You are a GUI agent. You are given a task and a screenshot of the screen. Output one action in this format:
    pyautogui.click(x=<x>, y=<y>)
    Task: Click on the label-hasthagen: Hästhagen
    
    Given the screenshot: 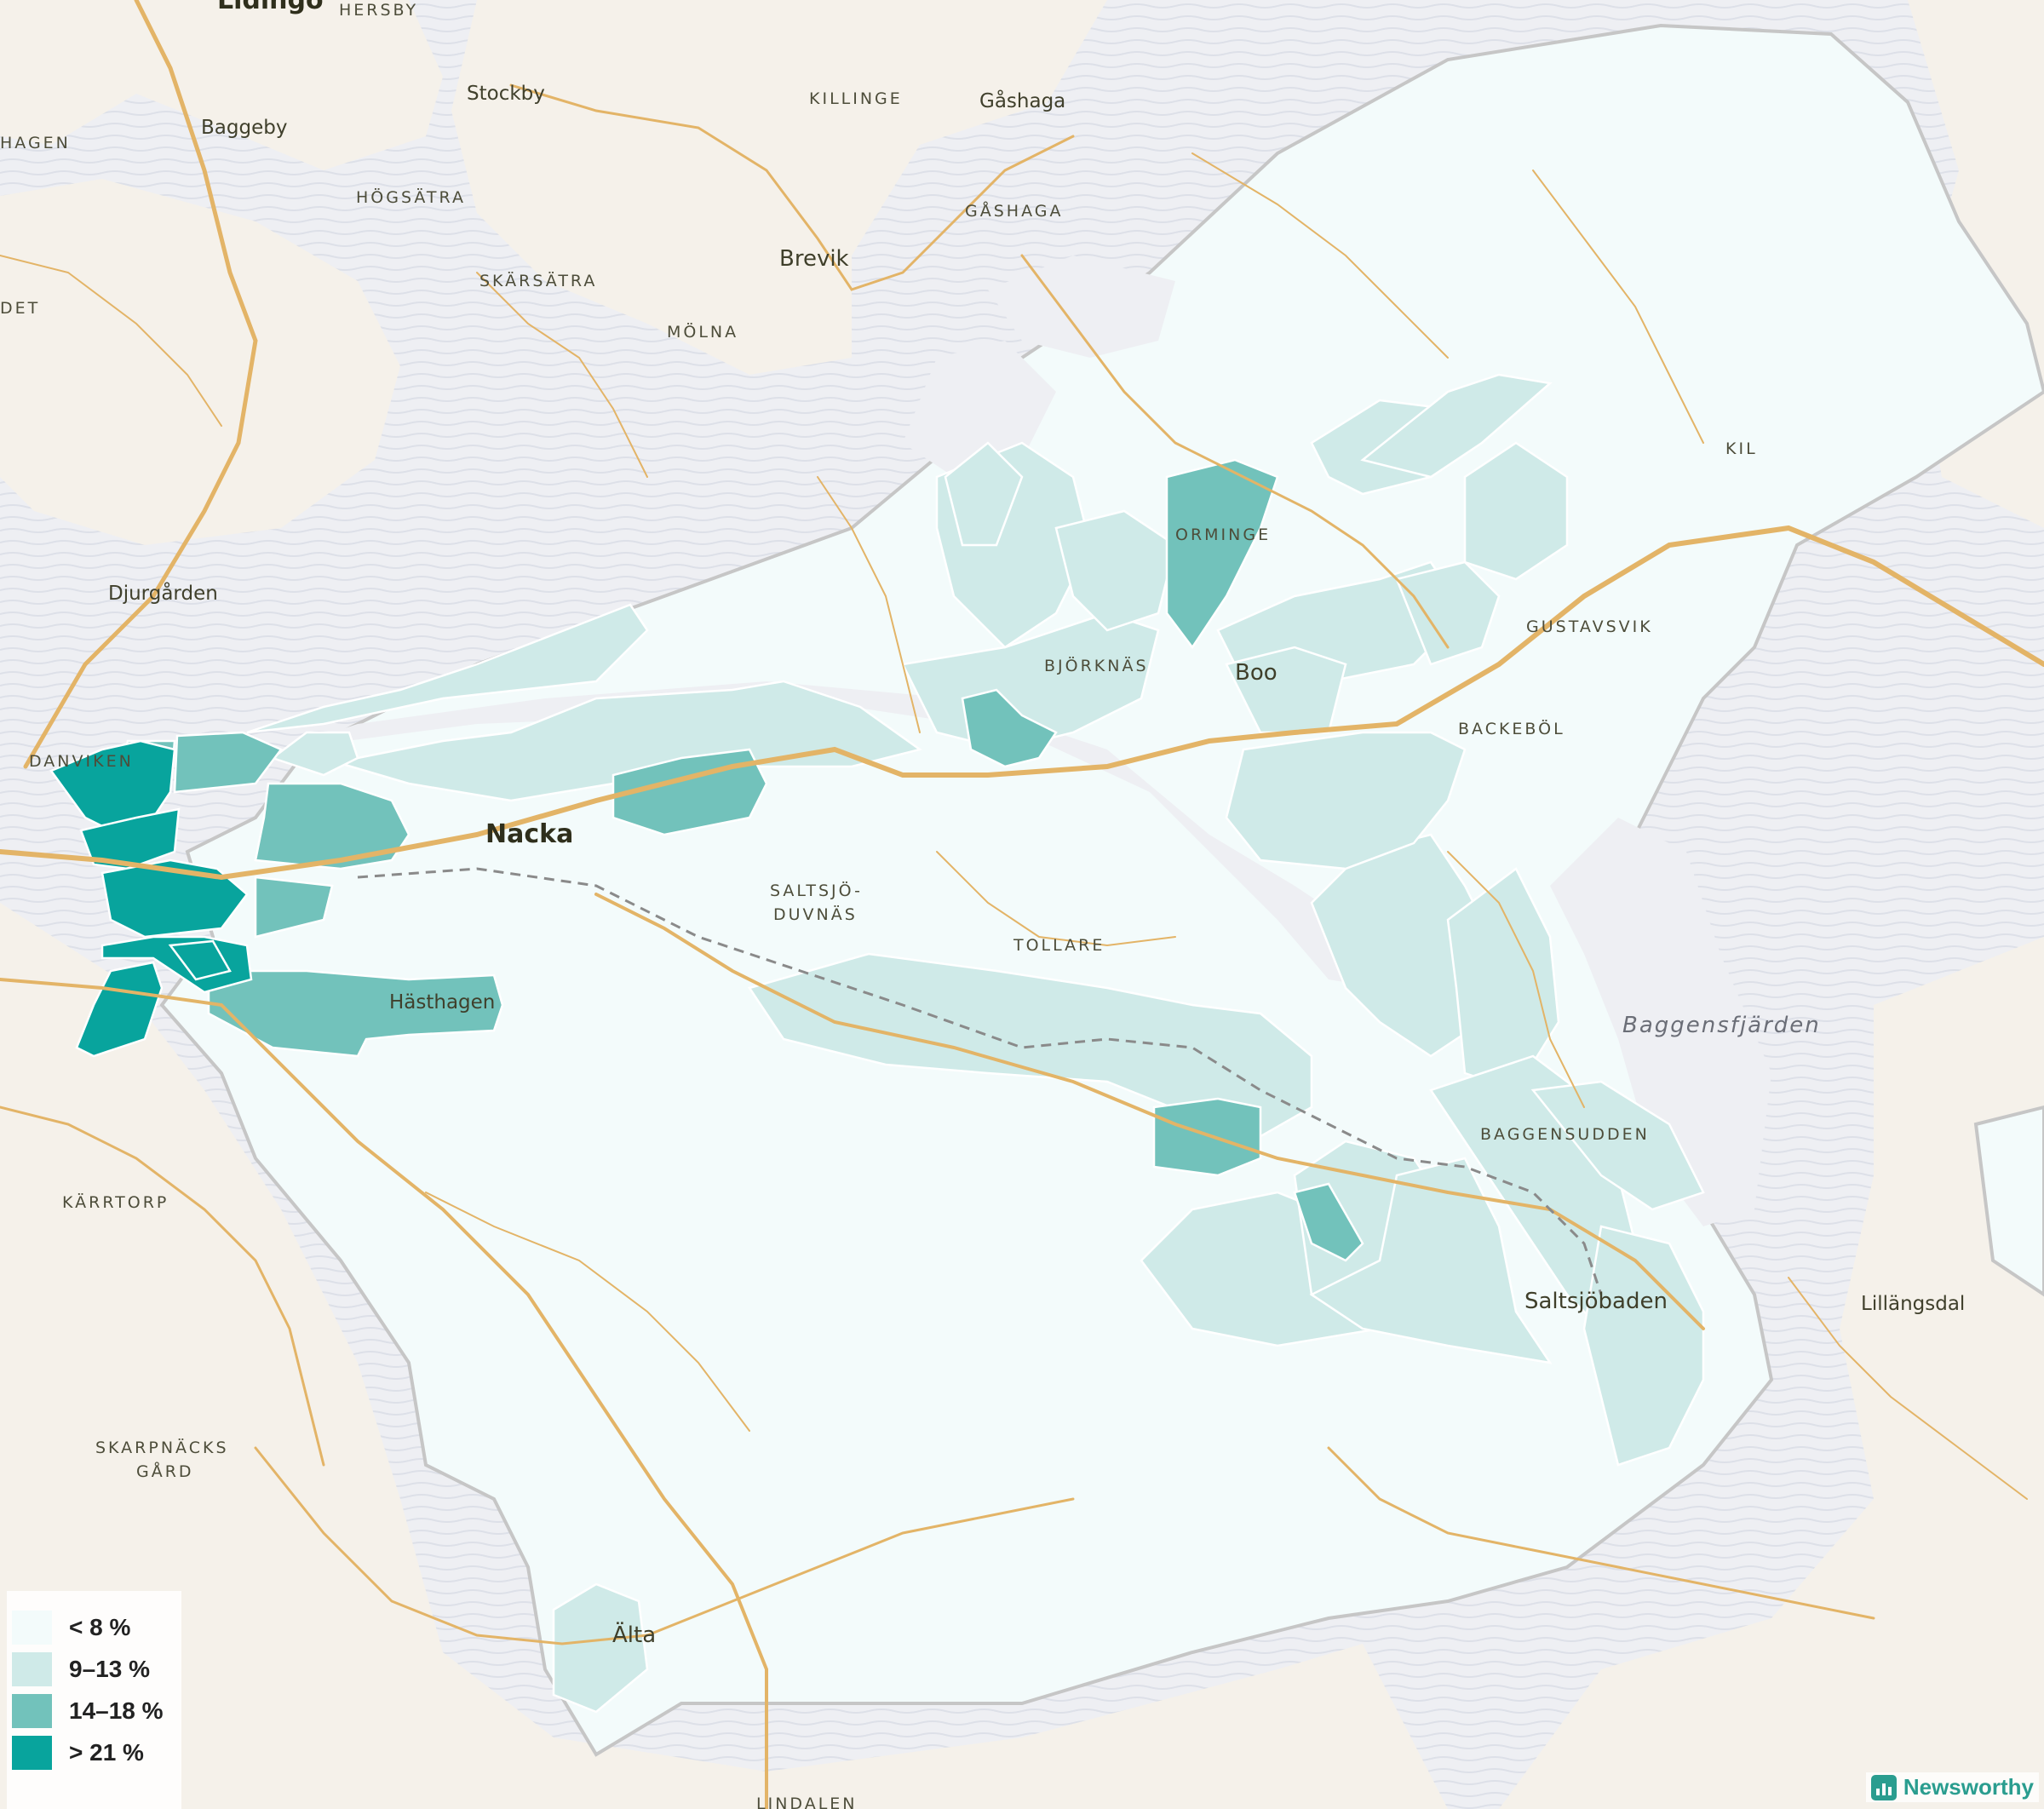 What is the action you would take?
    pyautogui.click(x=442, y=1002)
    